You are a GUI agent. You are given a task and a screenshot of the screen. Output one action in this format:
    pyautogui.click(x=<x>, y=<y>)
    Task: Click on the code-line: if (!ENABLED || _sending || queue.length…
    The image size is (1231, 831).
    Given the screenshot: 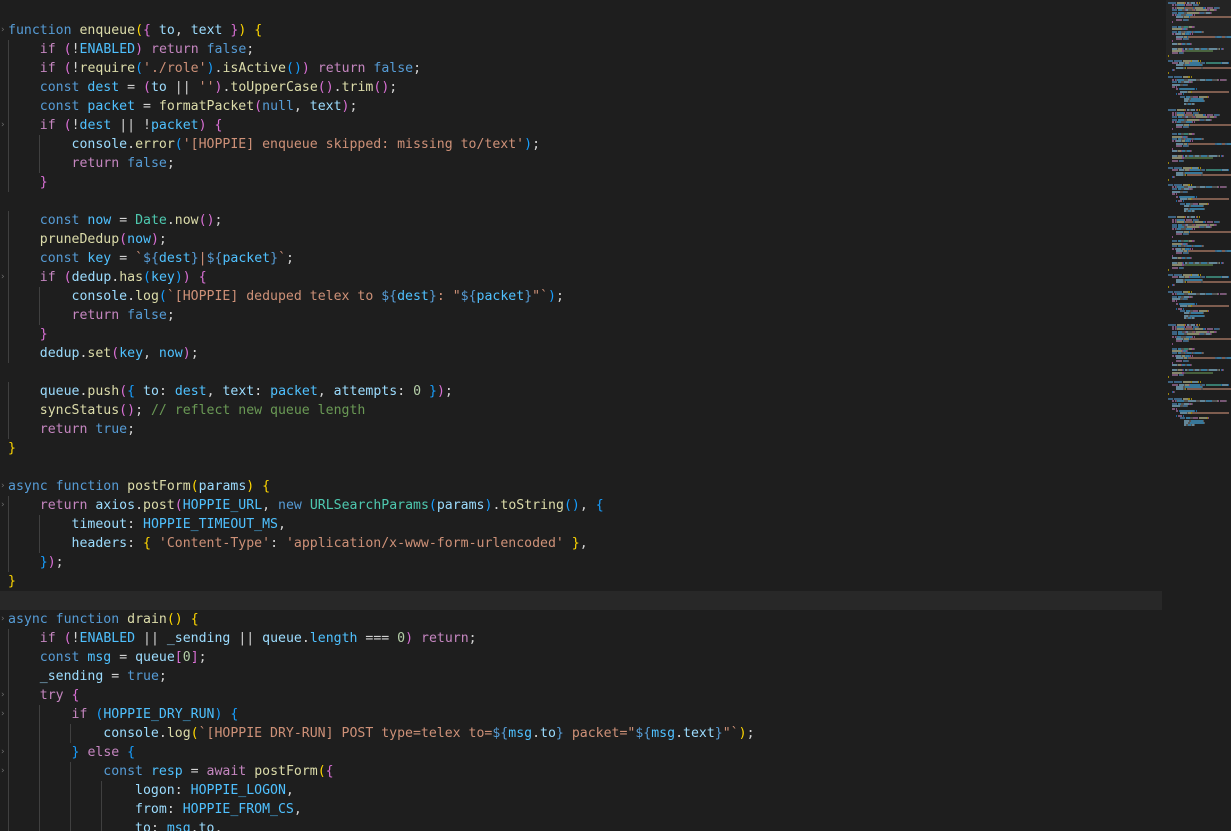 What is the action you would take?
    pyautogui.click(x=585, y=638)
    